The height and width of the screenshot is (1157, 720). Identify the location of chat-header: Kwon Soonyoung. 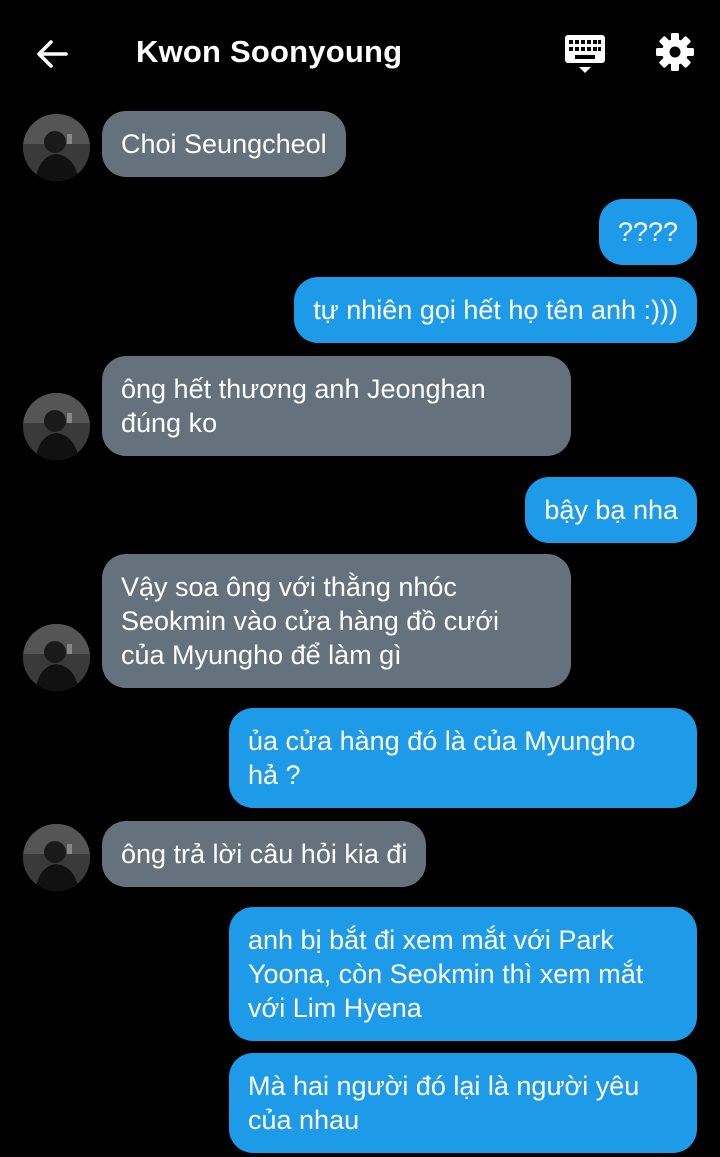
(360, 52).